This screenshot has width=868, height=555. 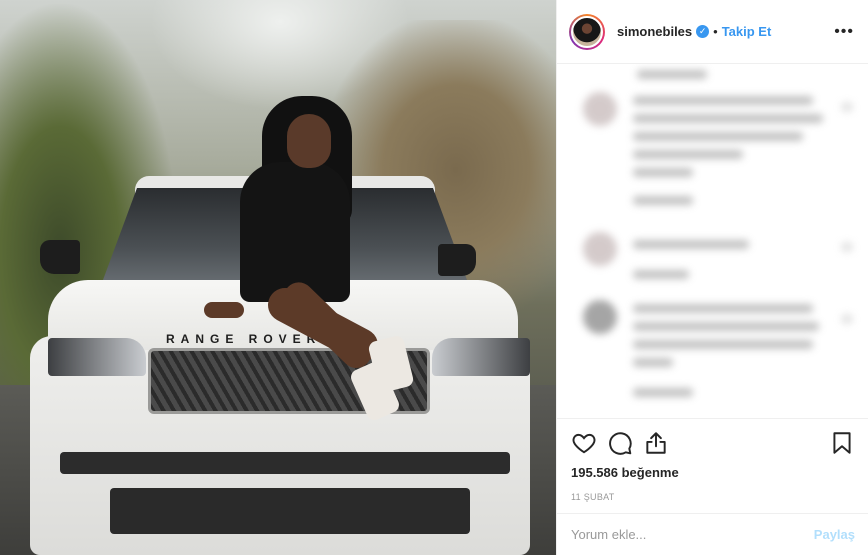 What do you see at coordinates (656, 443) in the screenshot?
I see `share-icon` at bounding box center [656, 443].